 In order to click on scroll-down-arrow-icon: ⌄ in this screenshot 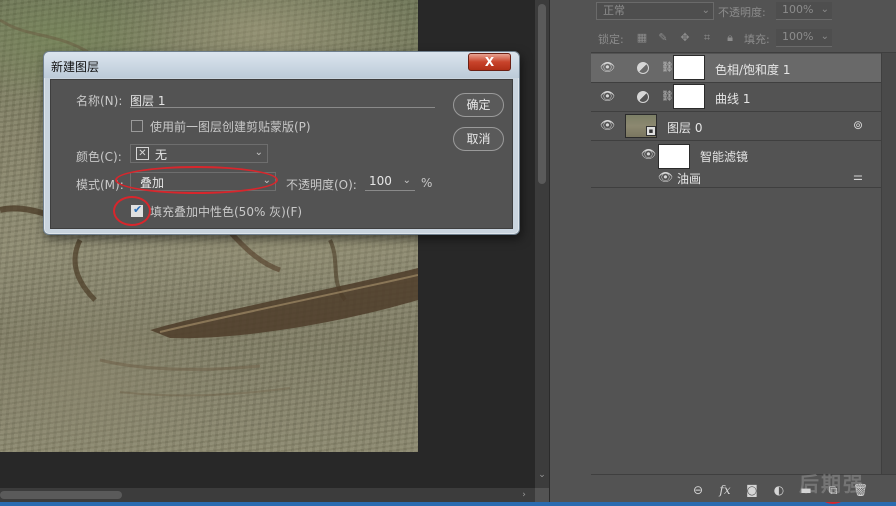, I will do `click(542, 475)`.